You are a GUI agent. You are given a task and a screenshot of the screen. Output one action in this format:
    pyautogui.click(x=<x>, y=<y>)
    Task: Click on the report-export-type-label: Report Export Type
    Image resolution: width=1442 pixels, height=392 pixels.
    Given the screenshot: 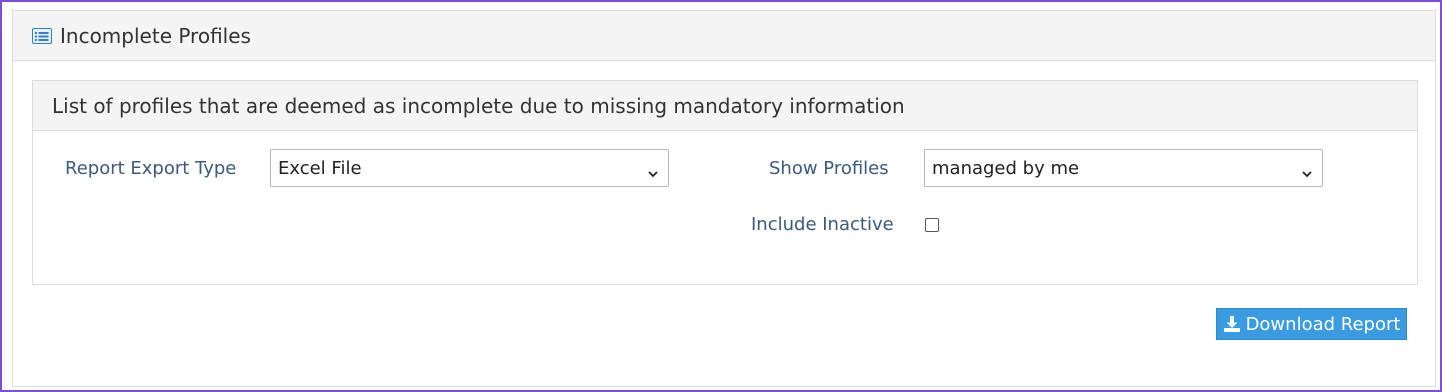 What is the action you would take?
    pyautogui.click(x=151, y=168)
    